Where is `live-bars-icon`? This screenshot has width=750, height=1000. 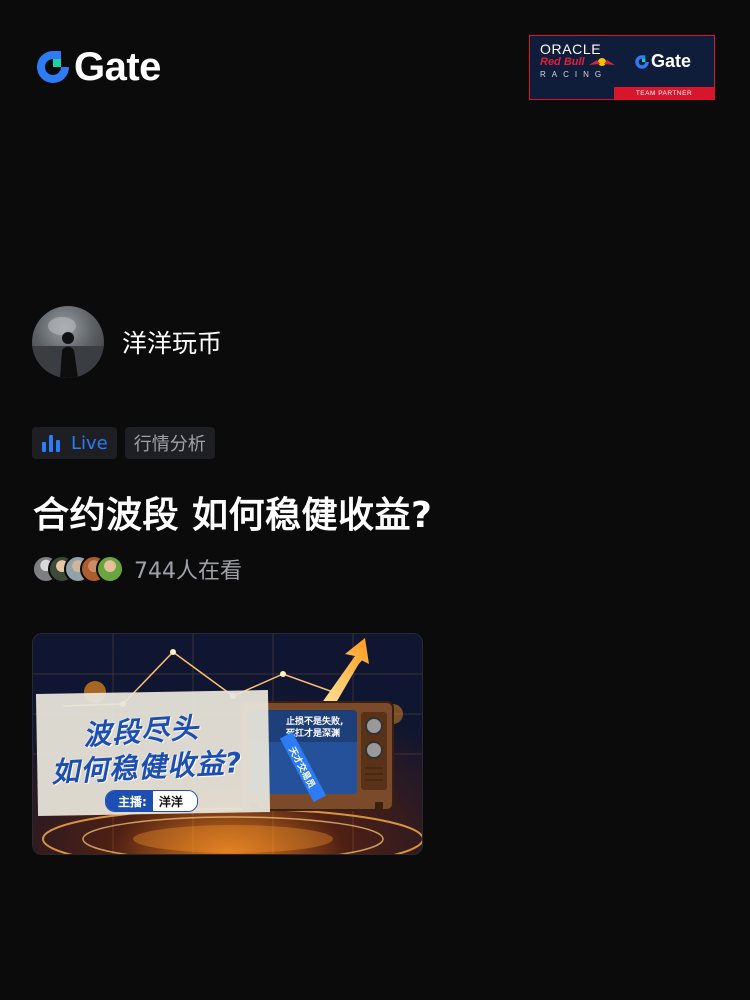 live-bars-icon is located at coordinates (51, 443).